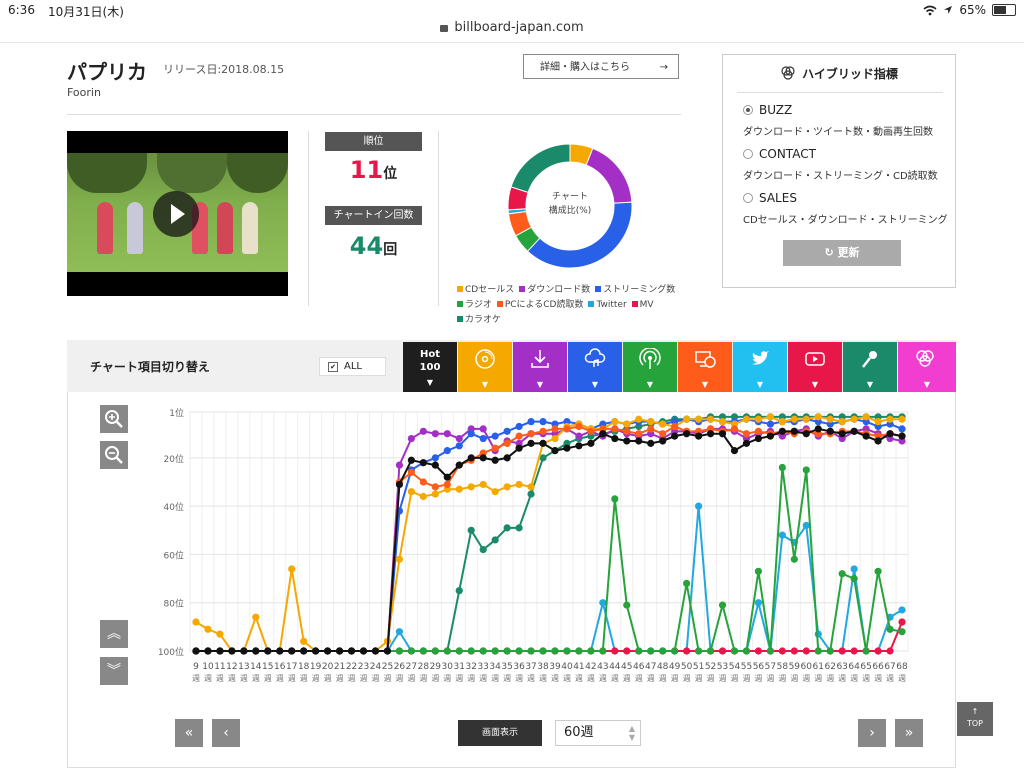 The height and width of the screenshot is (768, 1024). Describe the element at coordinates (390, 250) in the screenshot. I see `chart-in-unit: 回` at that location.